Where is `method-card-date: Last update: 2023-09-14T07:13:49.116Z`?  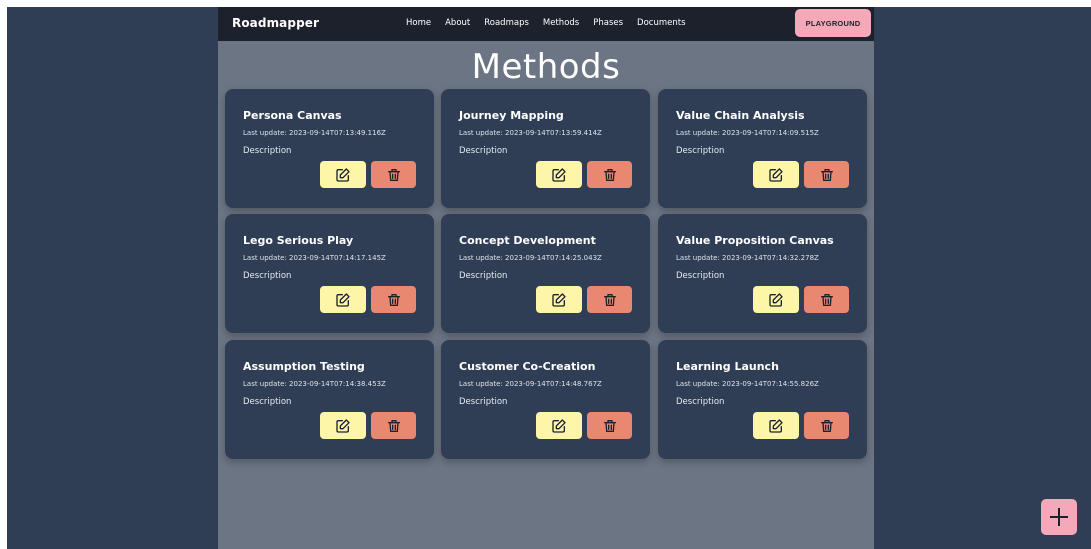 method-card-date: Last update: 2023-09-14T07:13:49.116Z is located at coordinates (314, 133).